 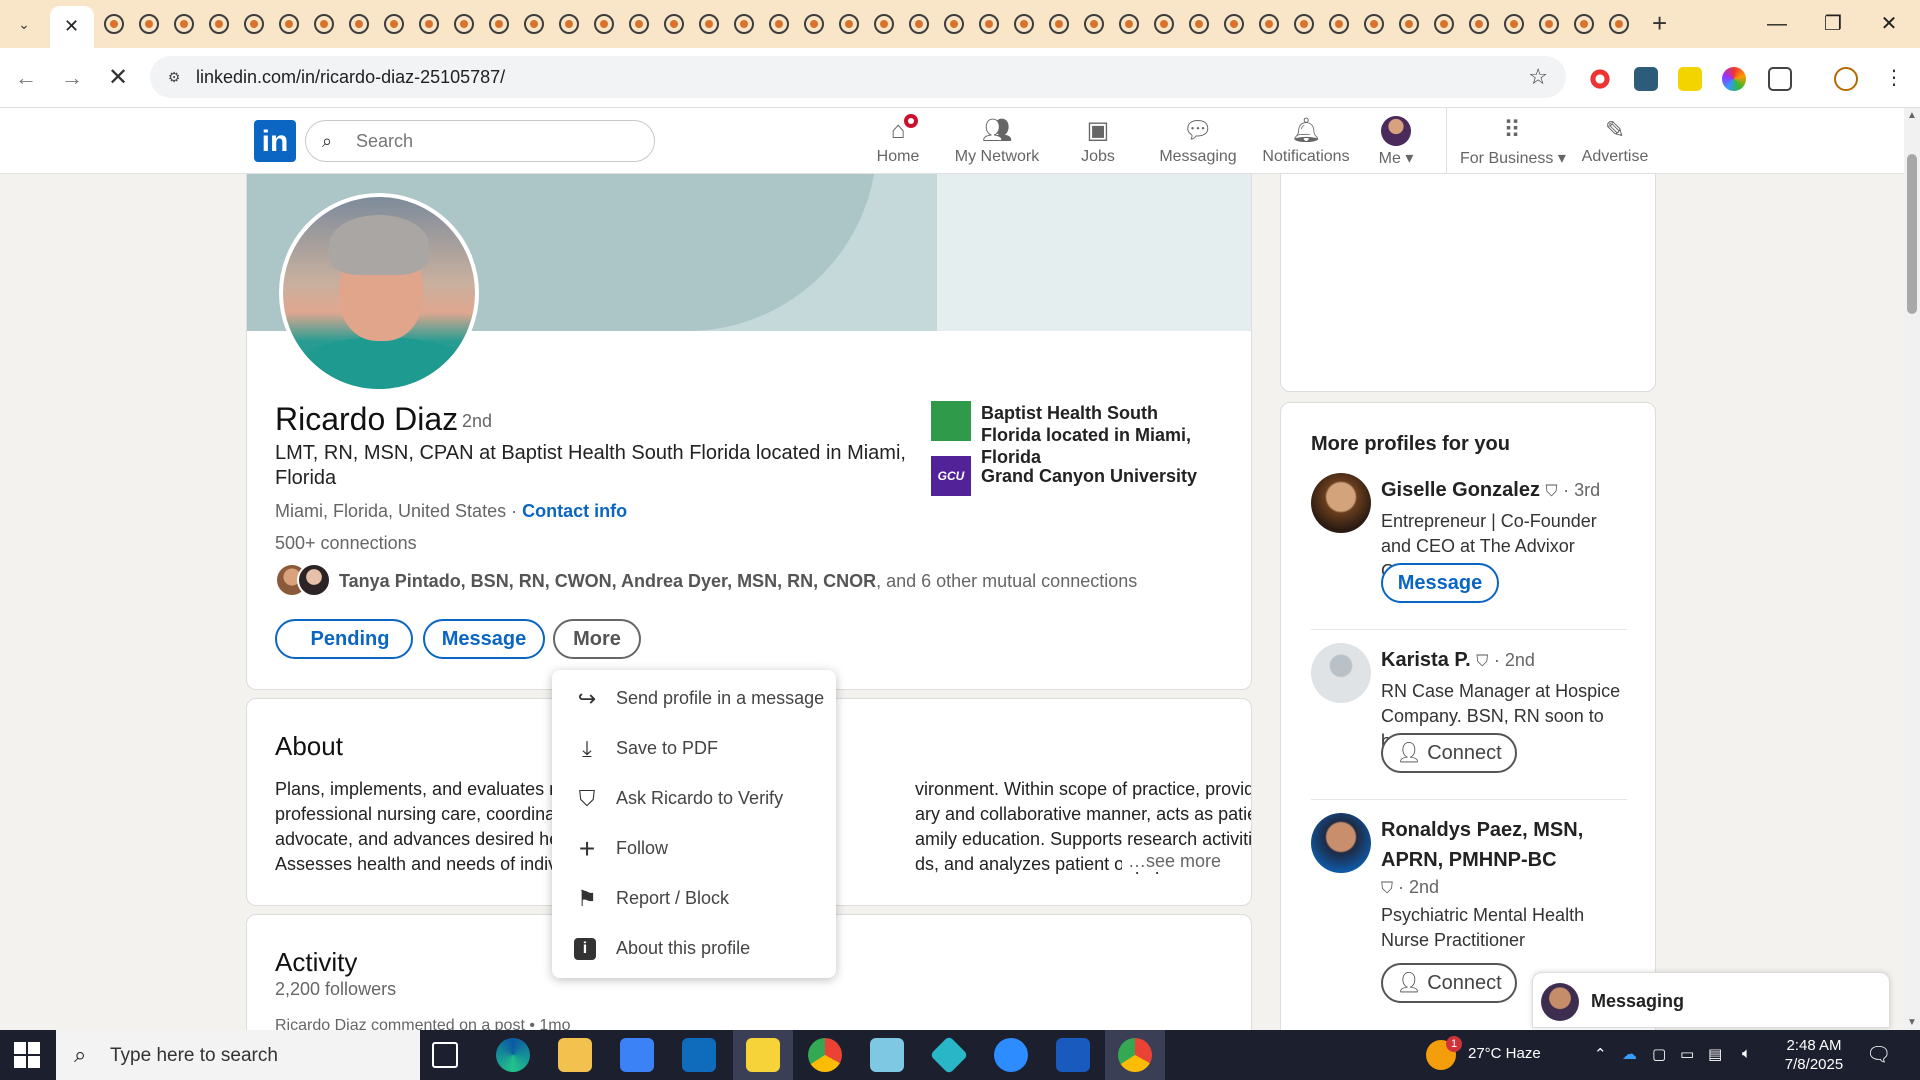 I want to click on taskbar-search: ⌕ Type here to search, so click(x=238, y=1055).